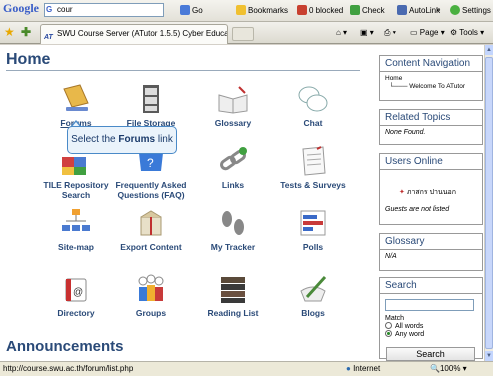 This screenshot has width=493, height=376. What do you see at coordinates (48, 37) in the screenshot?
I see `atutor-favicon: AT` at bounding box center [48, 37].